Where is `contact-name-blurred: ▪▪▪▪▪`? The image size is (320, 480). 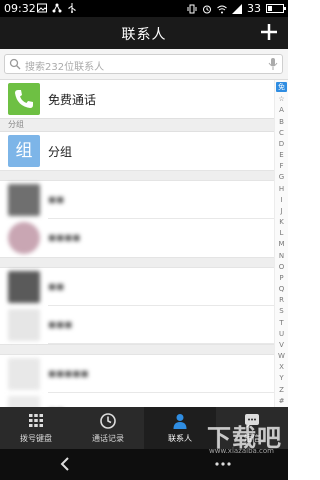 contact-name-blurred: ▪▪▪▪▪ is located at coordinates (68, 373).